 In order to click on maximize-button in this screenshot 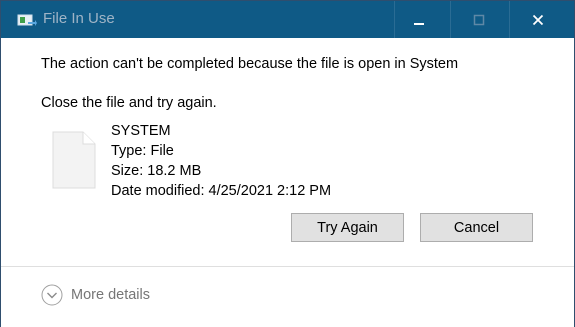, I will do `click(479, 19)`.